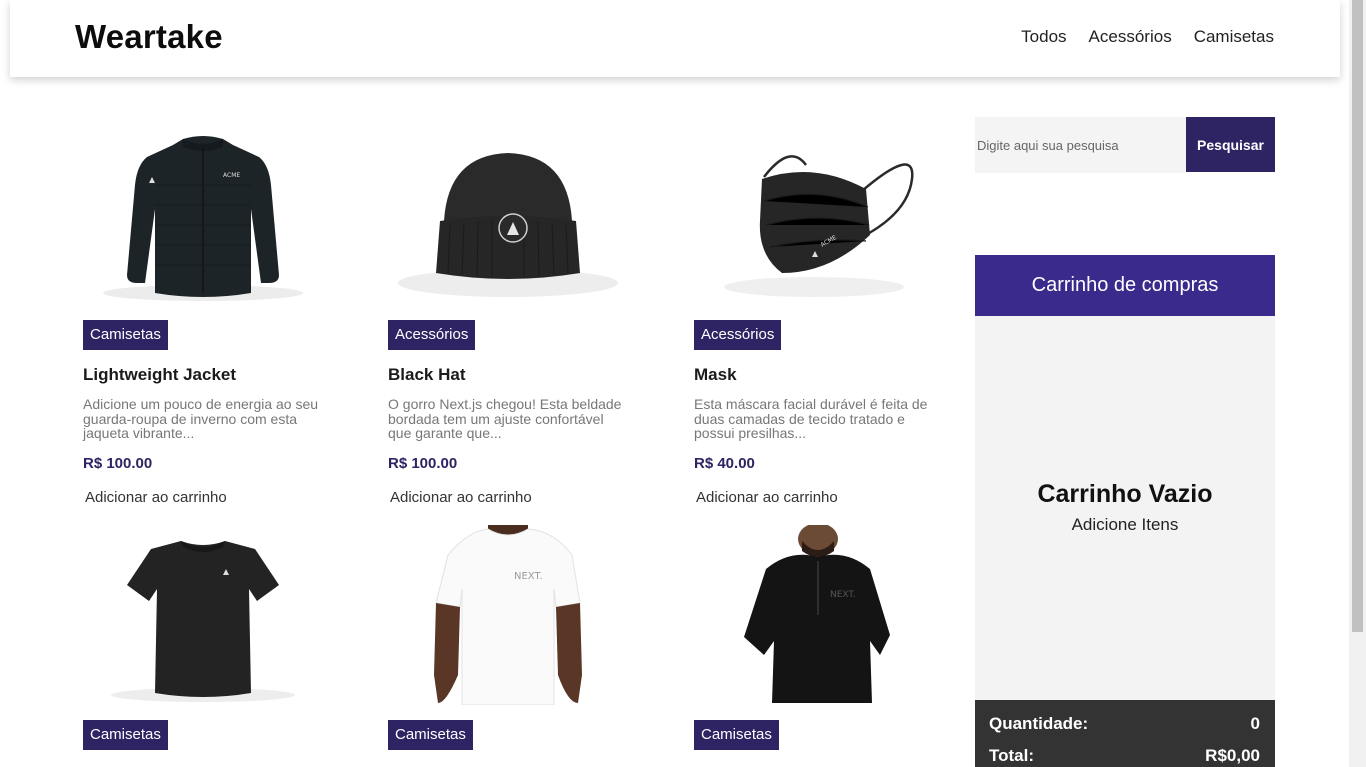  What do you see at coordinates (1130, 37) in the screenshot?
I see `nav-link-acessorios: Acessórios` at bounding box center [1130, 37].